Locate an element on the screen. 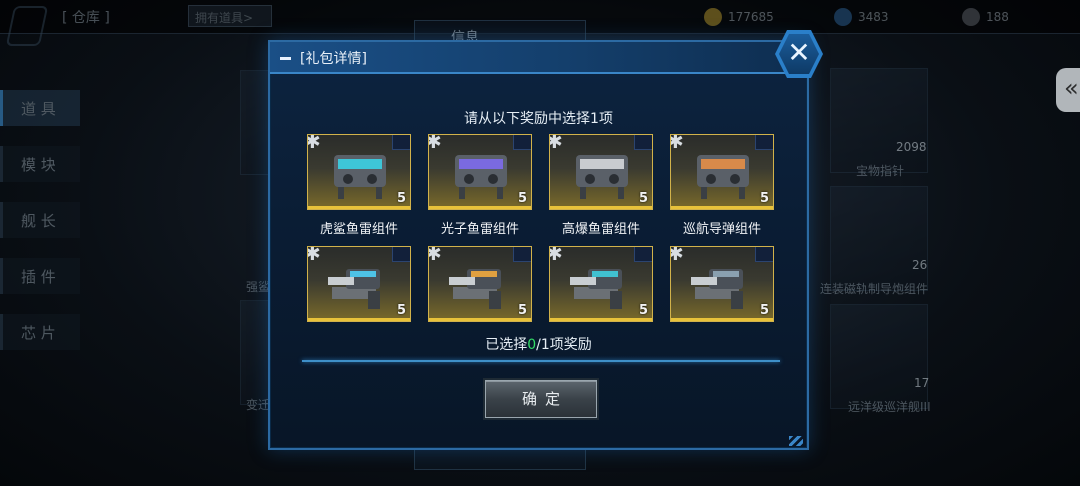 The image size is (1080, 486). owned-items-button: 拥有道具> is located at coordinates (230, 16).